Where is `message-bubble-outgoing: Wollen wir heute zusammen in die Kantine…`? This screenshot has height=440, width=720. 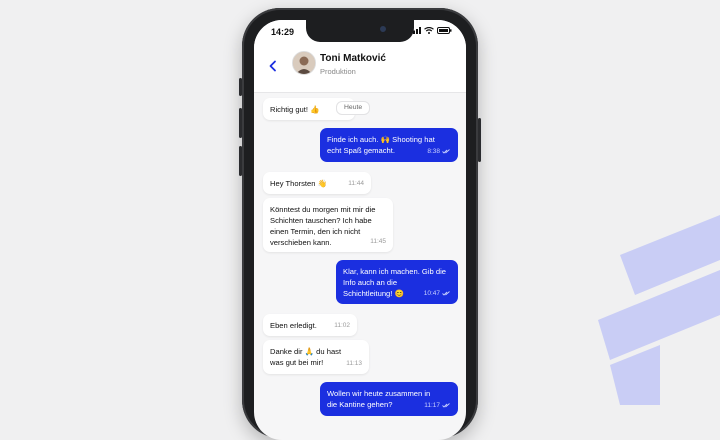
message-bubble-outgoing: Wollen wir heute zusammen in die Kantine… is located at coordinates (389, 399).